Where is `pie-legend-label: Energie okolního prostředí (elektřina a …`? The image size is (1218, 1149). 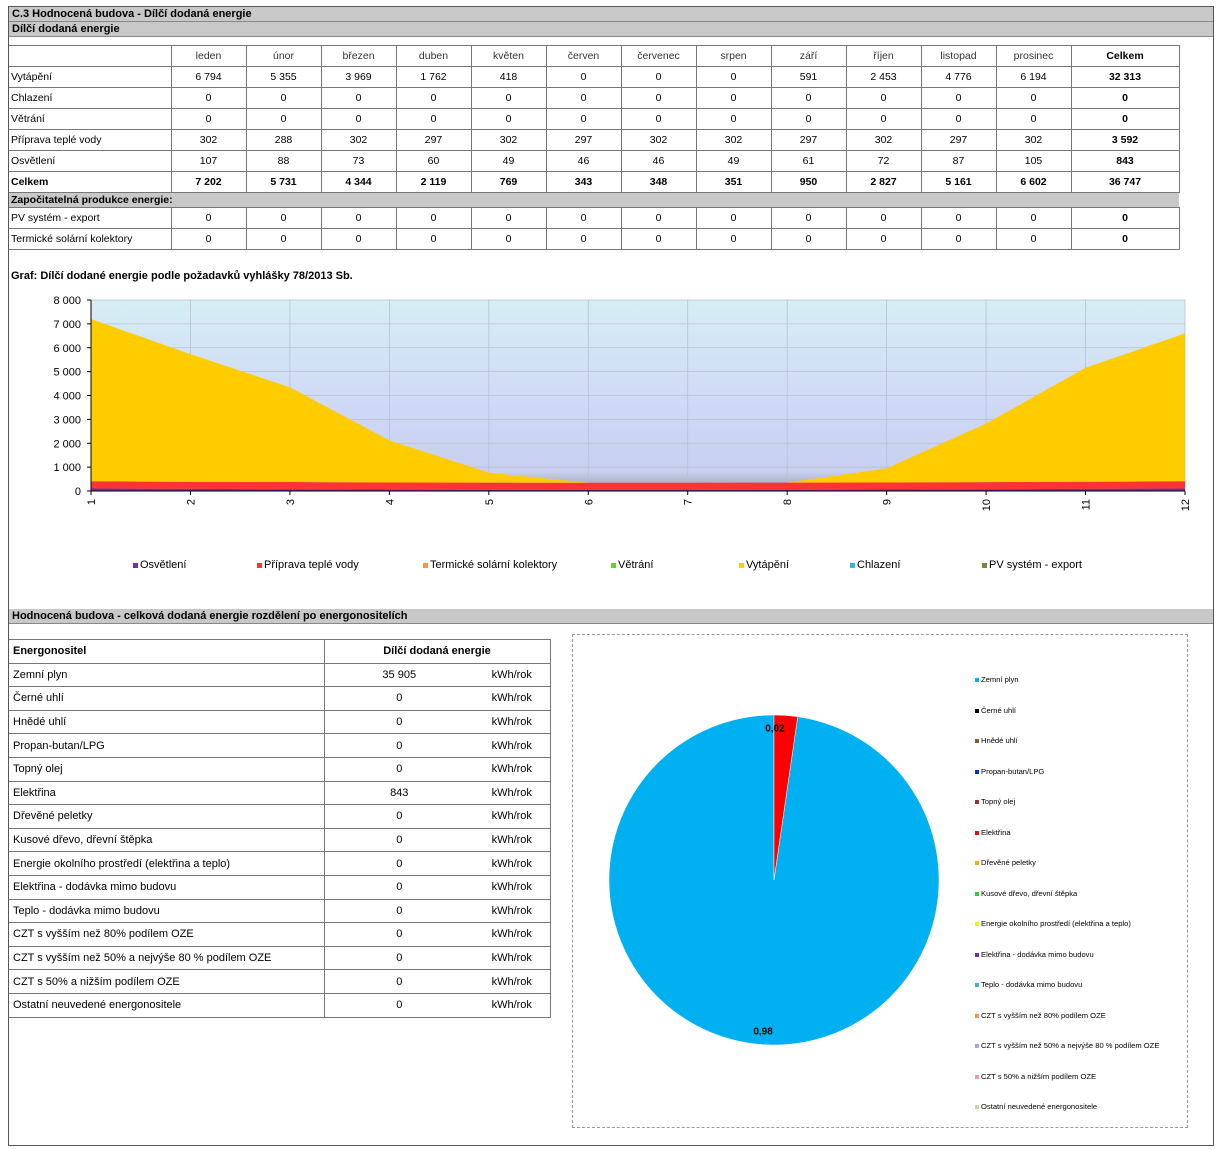 pie-legend-label: Energie okolního prostředí (elektřina a … is located at coordinates (1056, 923).